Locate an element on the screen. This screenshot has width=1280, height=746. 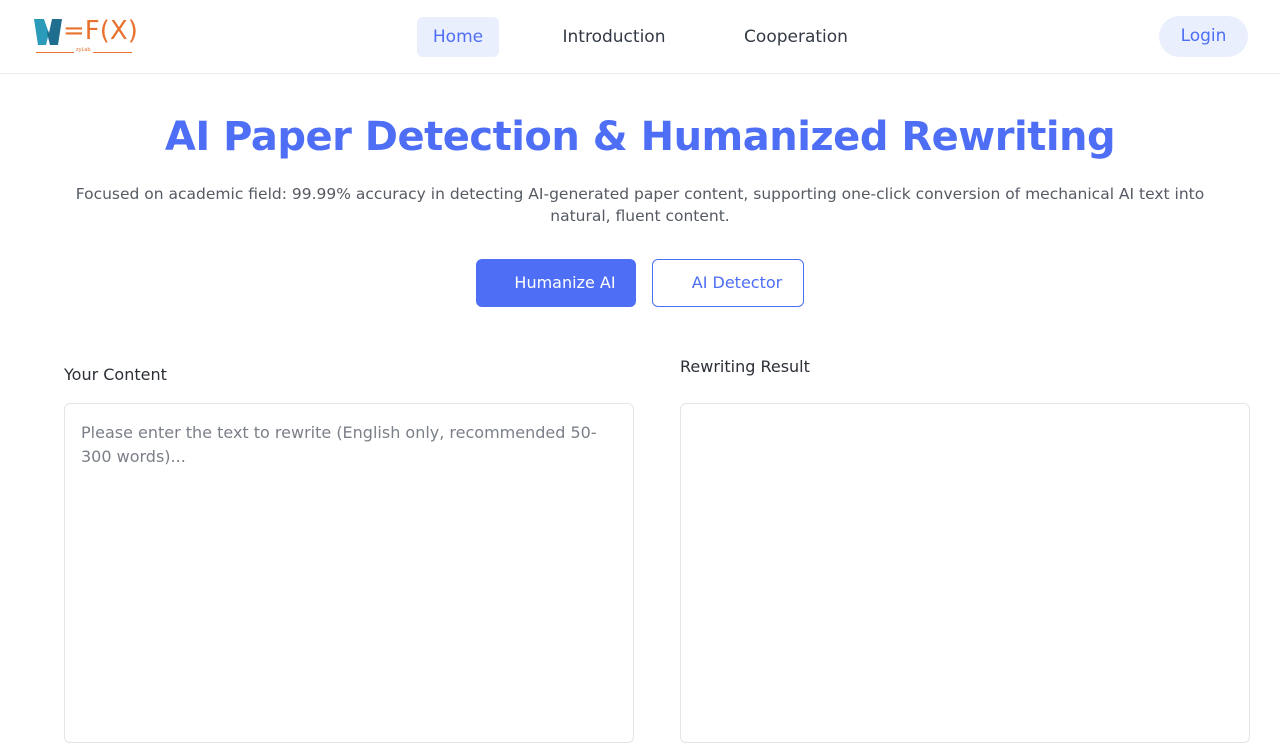
page-title: AI Paper Detection & Humanized Rewriting is located at coordinates (640, 137).